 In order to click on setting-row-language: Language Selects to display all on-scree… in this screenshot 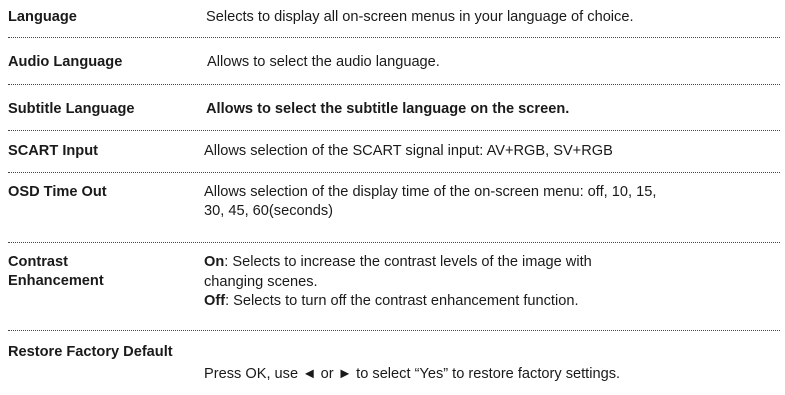, I will do `click(394, 18)`.